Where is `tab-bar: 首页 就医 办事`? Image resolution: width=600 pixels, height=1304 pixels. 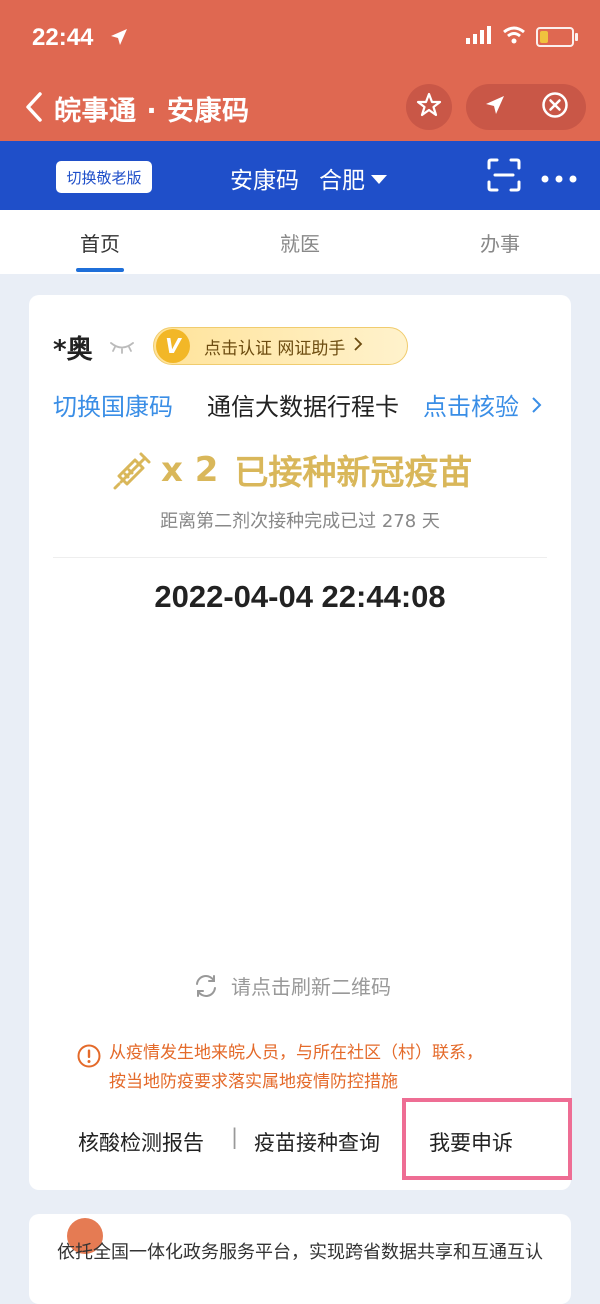 tab-bar: 首页 就医 办事 is located at coordinates (300, 242).